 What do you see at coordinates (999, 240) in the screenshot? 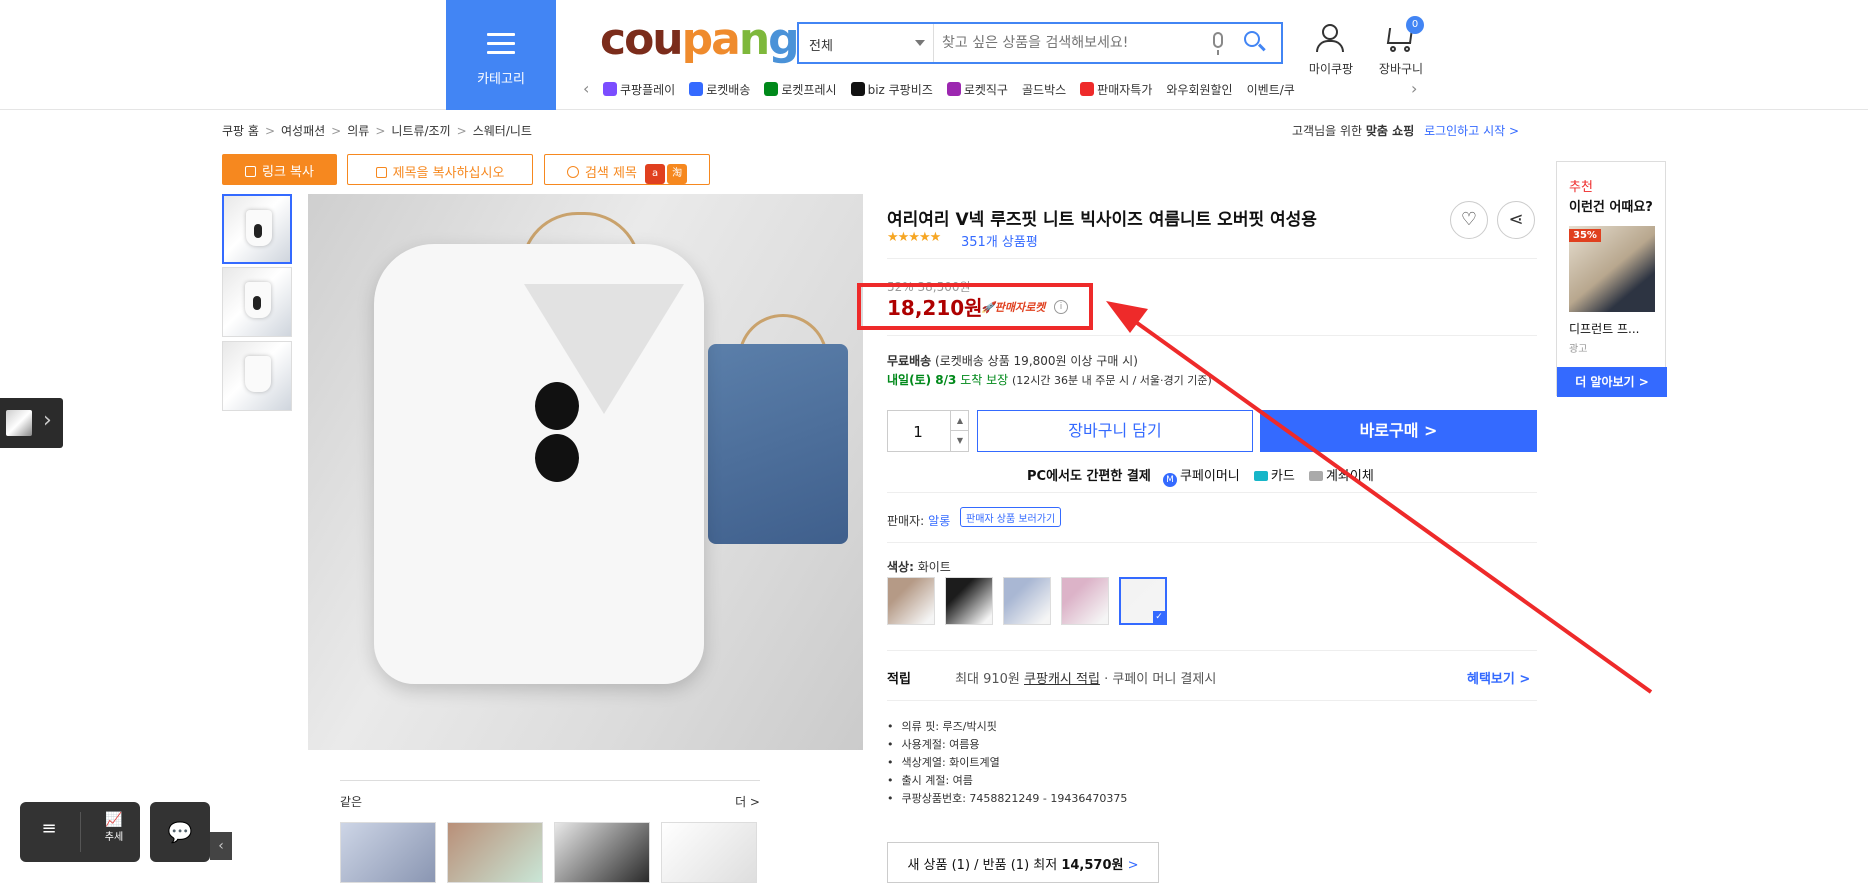
I see `review-count-link: 351개 상품평` at bounding box center [999, 240].